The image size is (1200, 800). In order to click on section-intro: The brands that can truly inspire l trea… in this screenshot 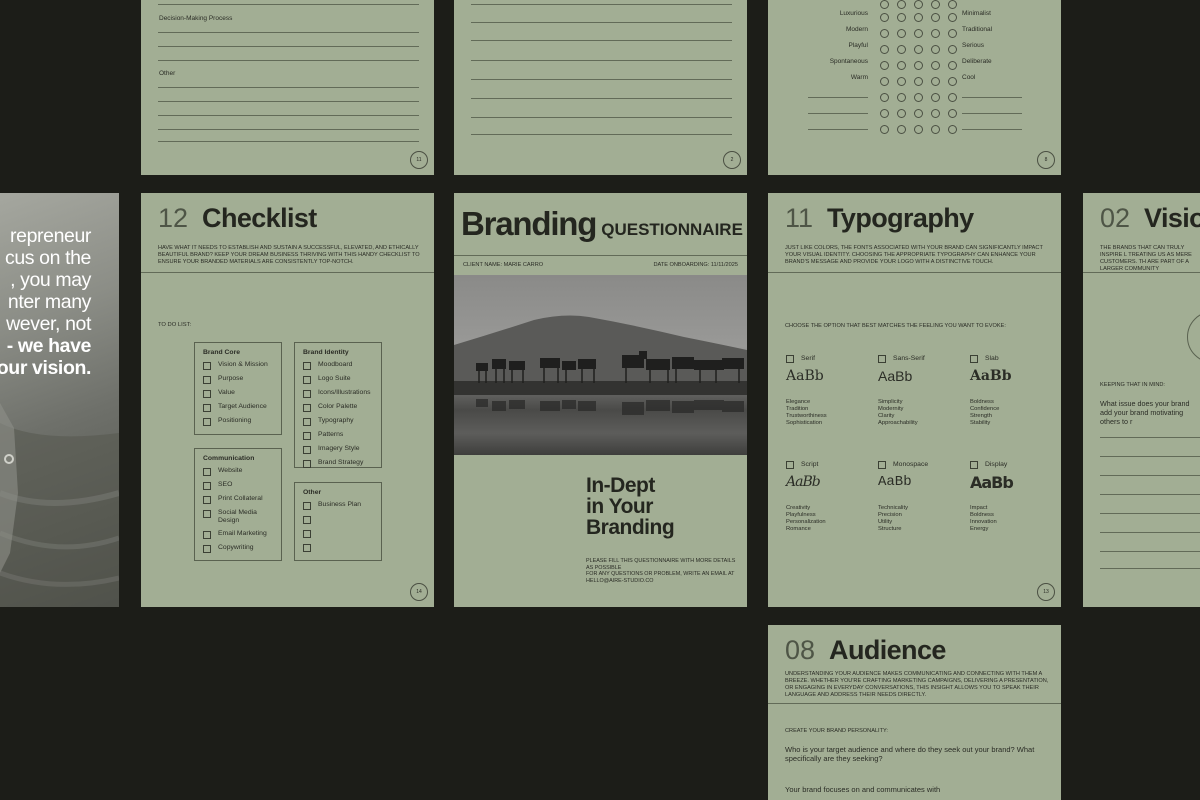, I will do `click(1146, 258)`.